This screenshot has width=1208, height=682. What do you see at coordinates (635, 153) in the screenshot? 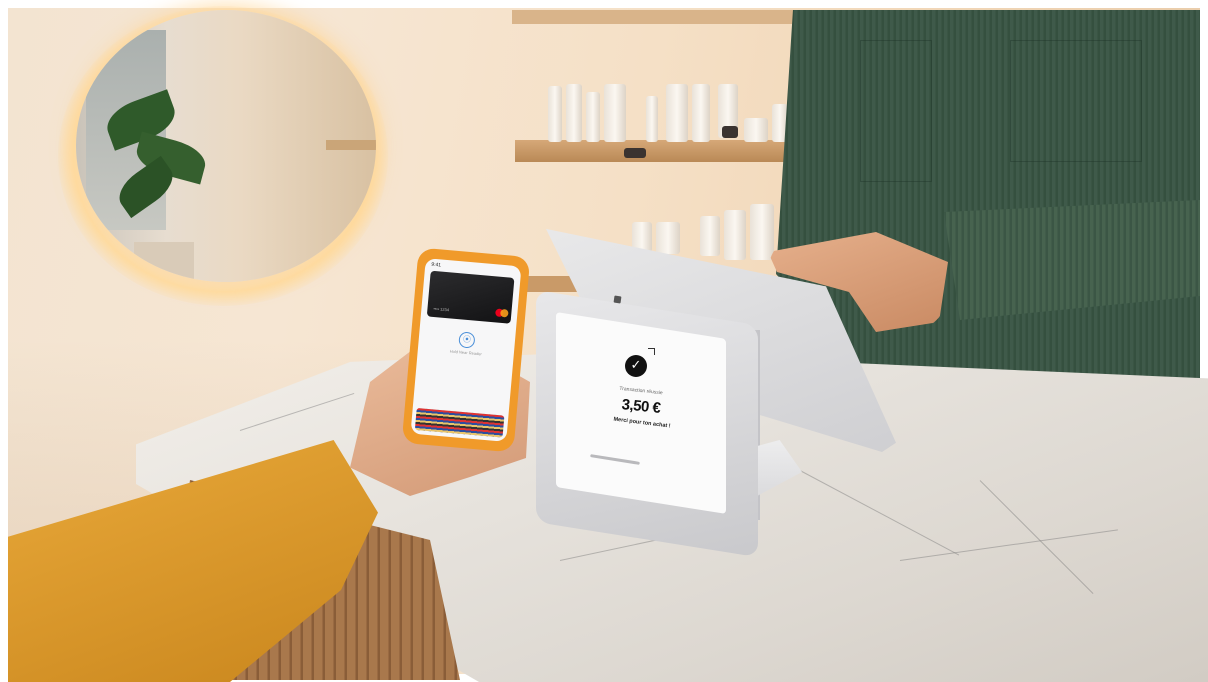
I see `price-tag` at bounding box center [635, 153].